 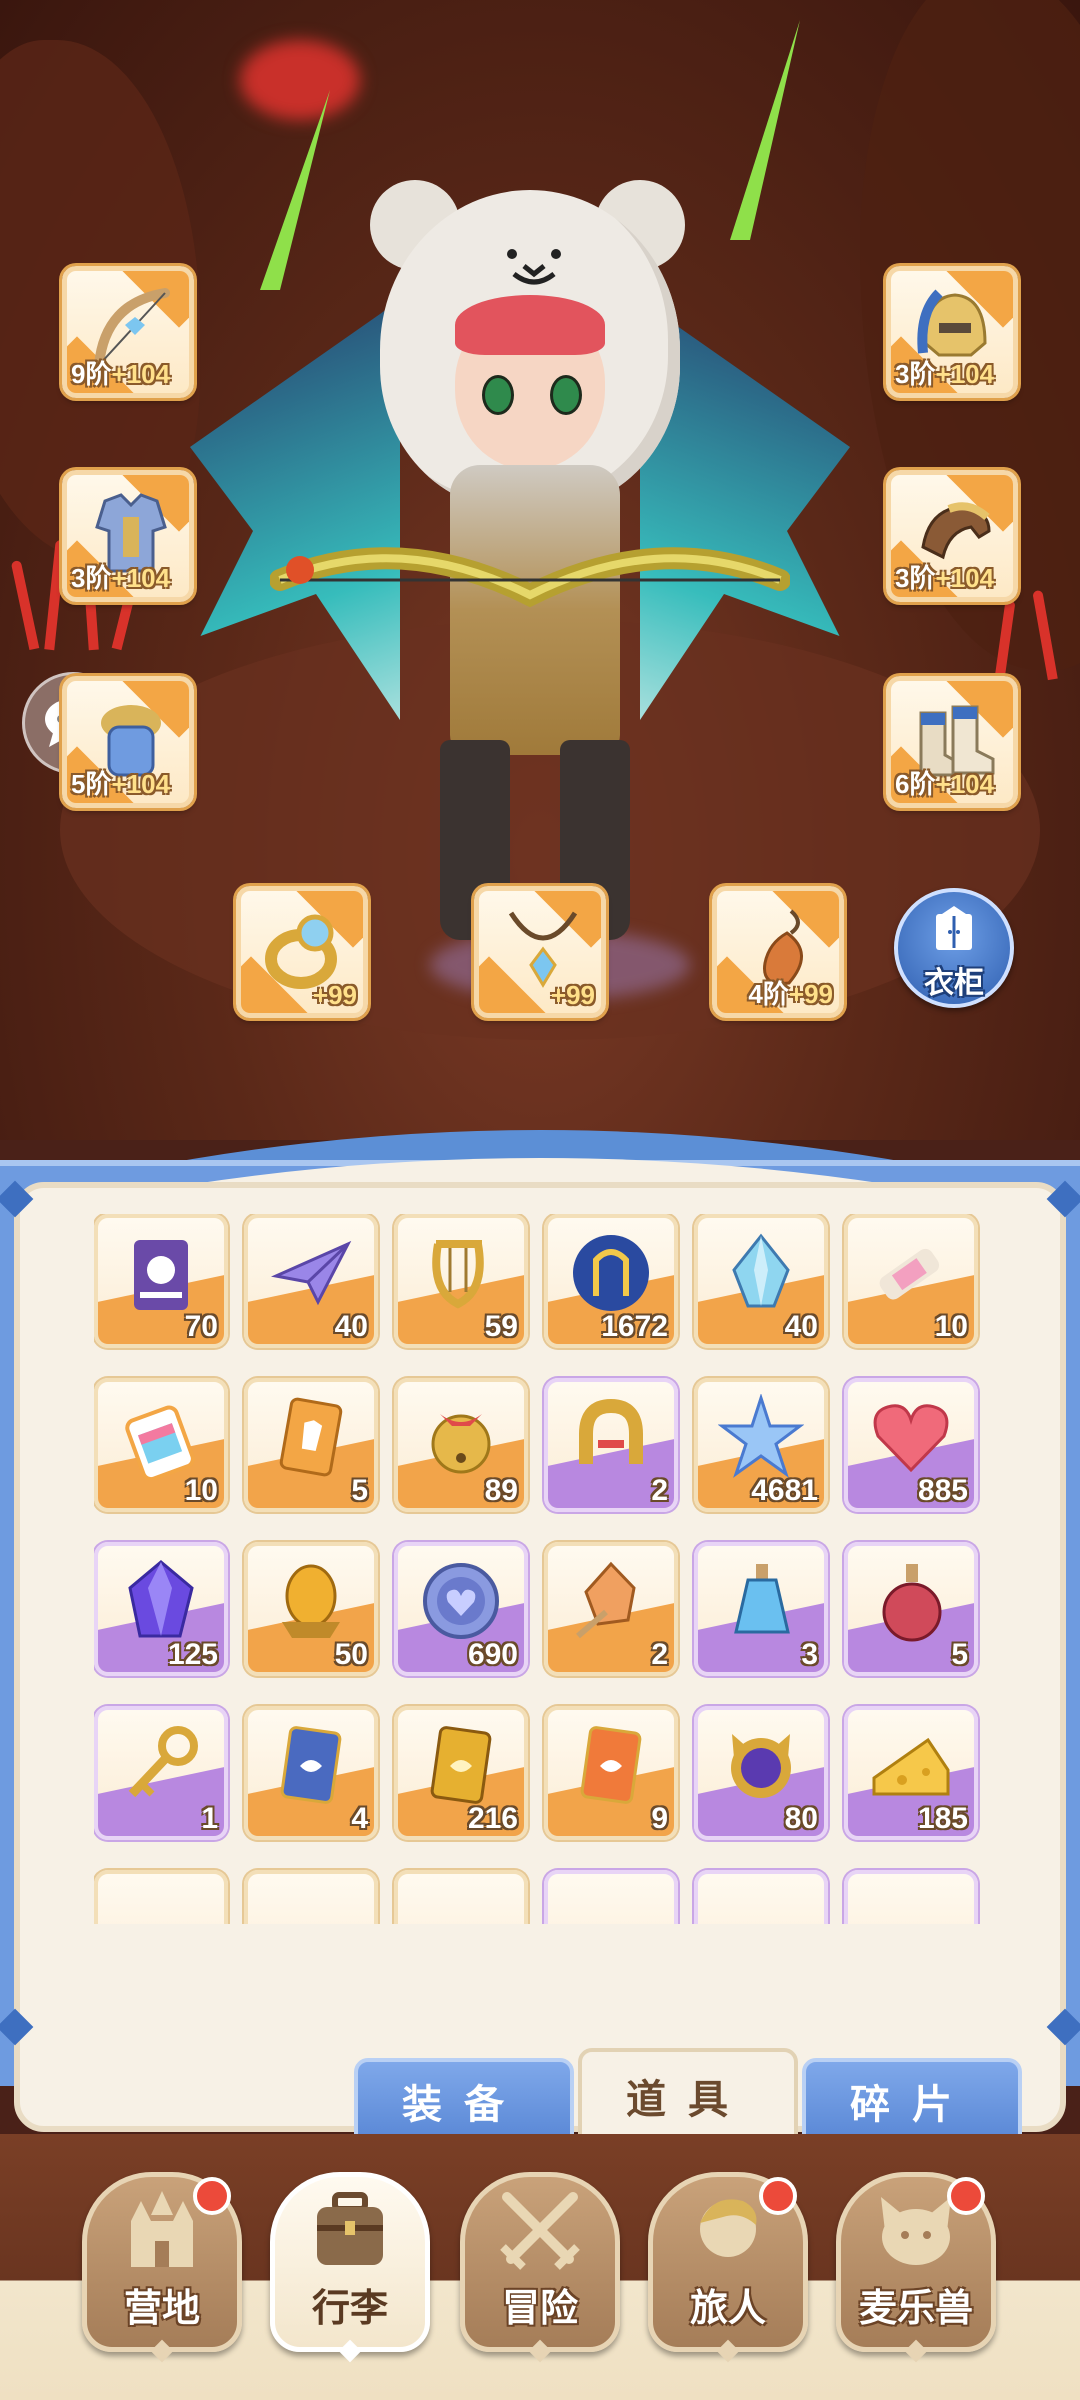 I want to click on inventory-item: 216, so click(x=461, y=1773).